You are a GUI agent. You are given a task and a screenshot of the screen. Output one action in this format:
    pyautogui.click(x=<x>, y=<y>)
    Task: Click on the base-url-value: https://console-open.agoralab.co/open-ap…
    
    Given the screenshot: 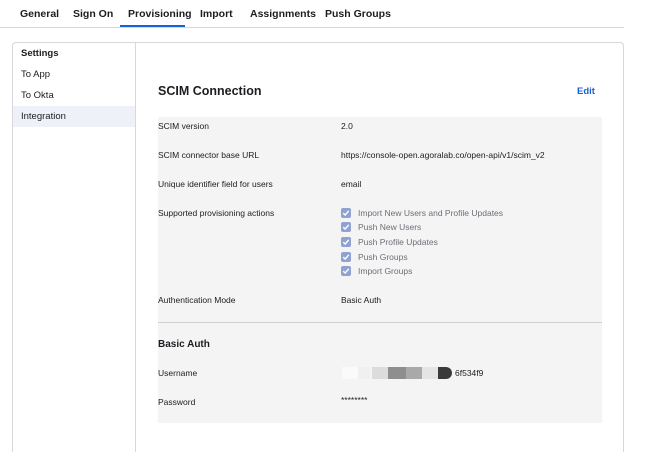 What is the action you would take?
    pyautogui.click(x=443, y=155)
    